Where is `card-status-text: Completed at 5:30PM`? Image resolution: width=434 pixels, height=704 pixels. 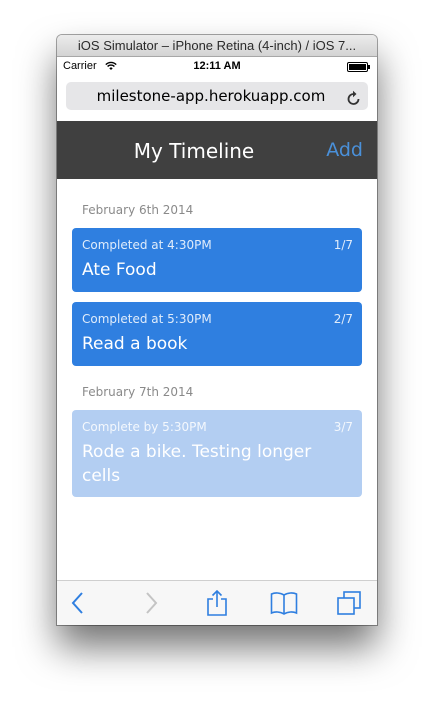
card-status-text: Completed at 5:30PM is located at coordinates (147, 319).